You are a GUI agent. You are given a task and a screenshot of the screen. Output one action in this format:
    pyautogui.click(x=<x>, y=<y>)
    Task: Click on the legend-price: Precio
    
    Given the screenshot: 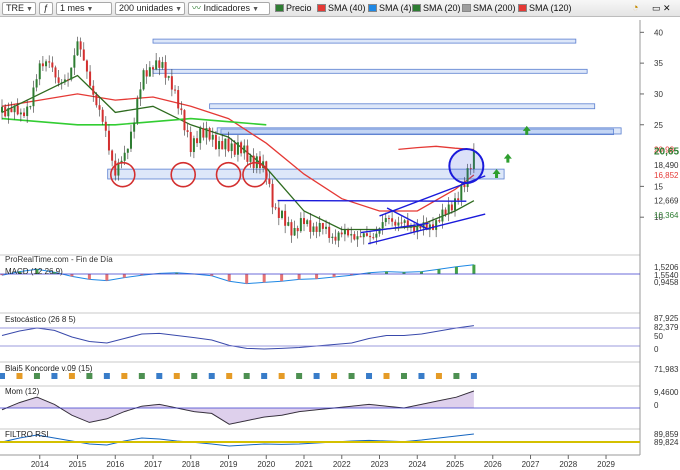 What is the action you would take?
    pyautogui.click(x=293, y=8)
    